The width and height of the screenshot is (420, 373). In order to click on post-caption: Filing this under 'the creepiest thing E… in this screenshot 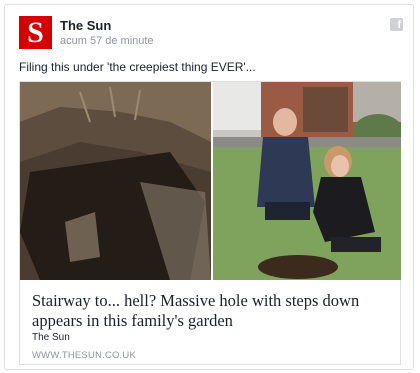, I will do `click(137, 67)`.